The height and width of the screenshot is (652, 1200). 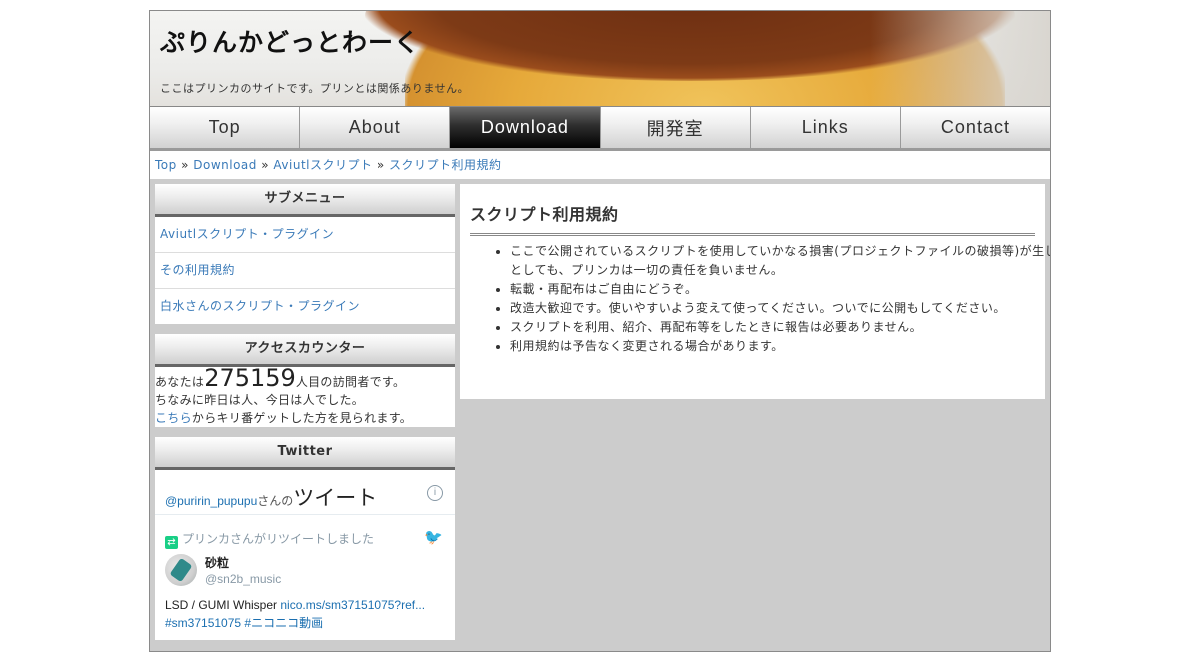 I want to click on breadcrumb: Top » Download » Aviutlスクリプト » スクリプト利用規約, so click(x=600, y=167).